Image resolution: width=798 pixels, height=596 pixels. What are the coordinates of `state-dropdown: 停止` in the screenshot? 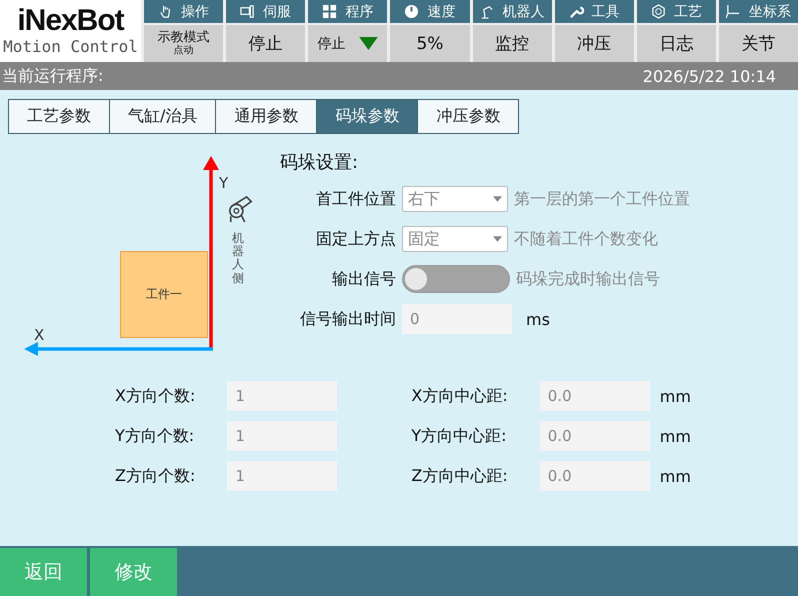 It's located at (348, 43).